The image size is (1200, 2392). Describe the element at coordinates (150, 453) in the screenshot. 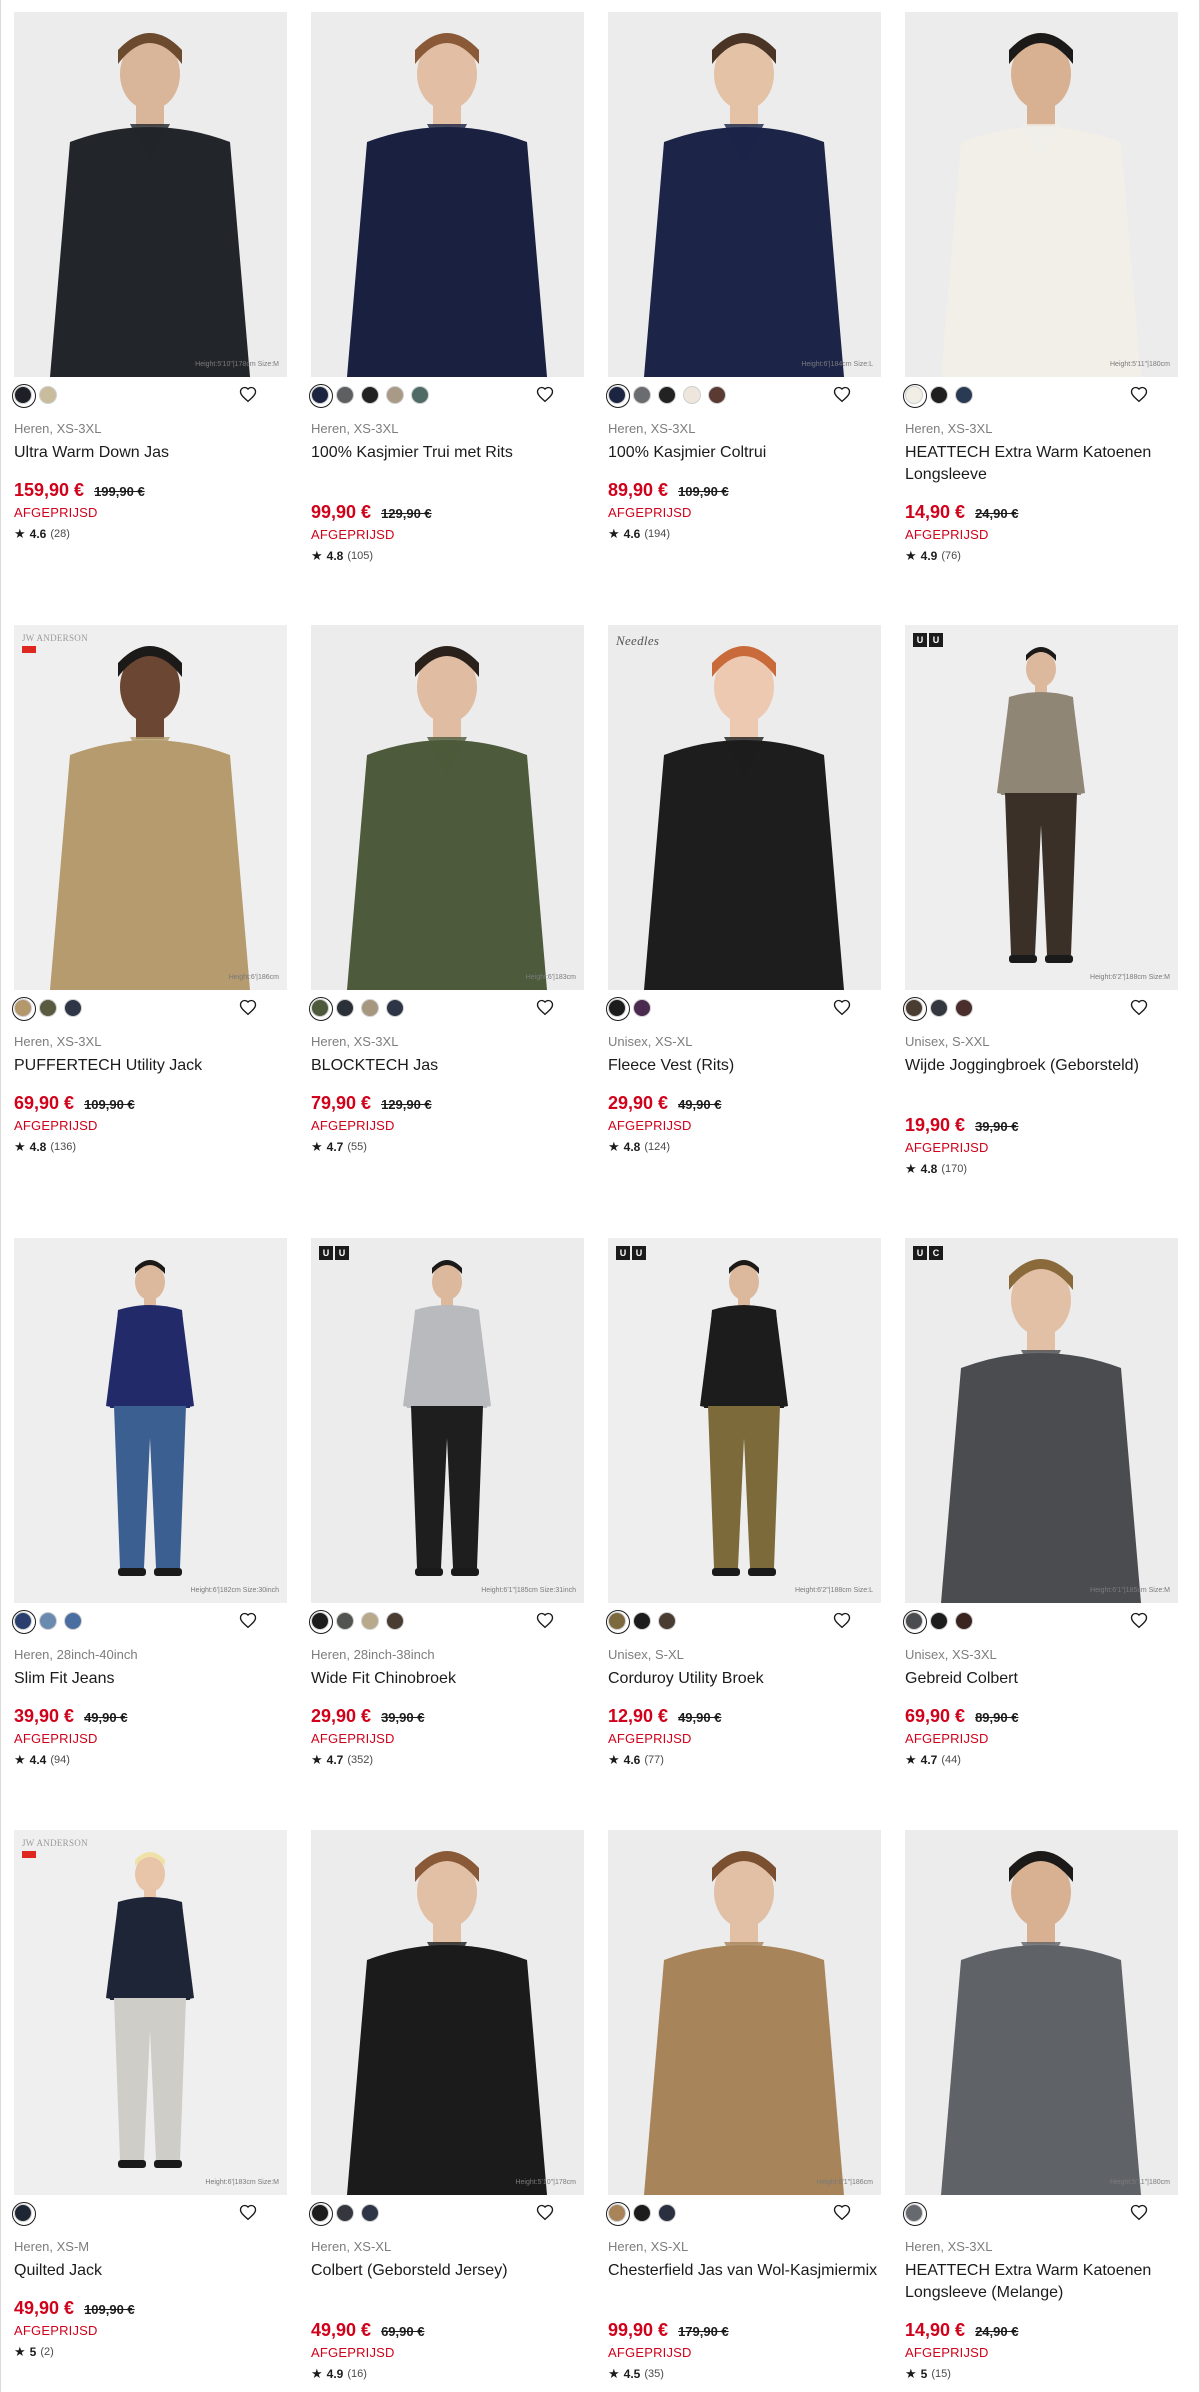

I see `product-name: Ultra Warm Down Jas` at that location.